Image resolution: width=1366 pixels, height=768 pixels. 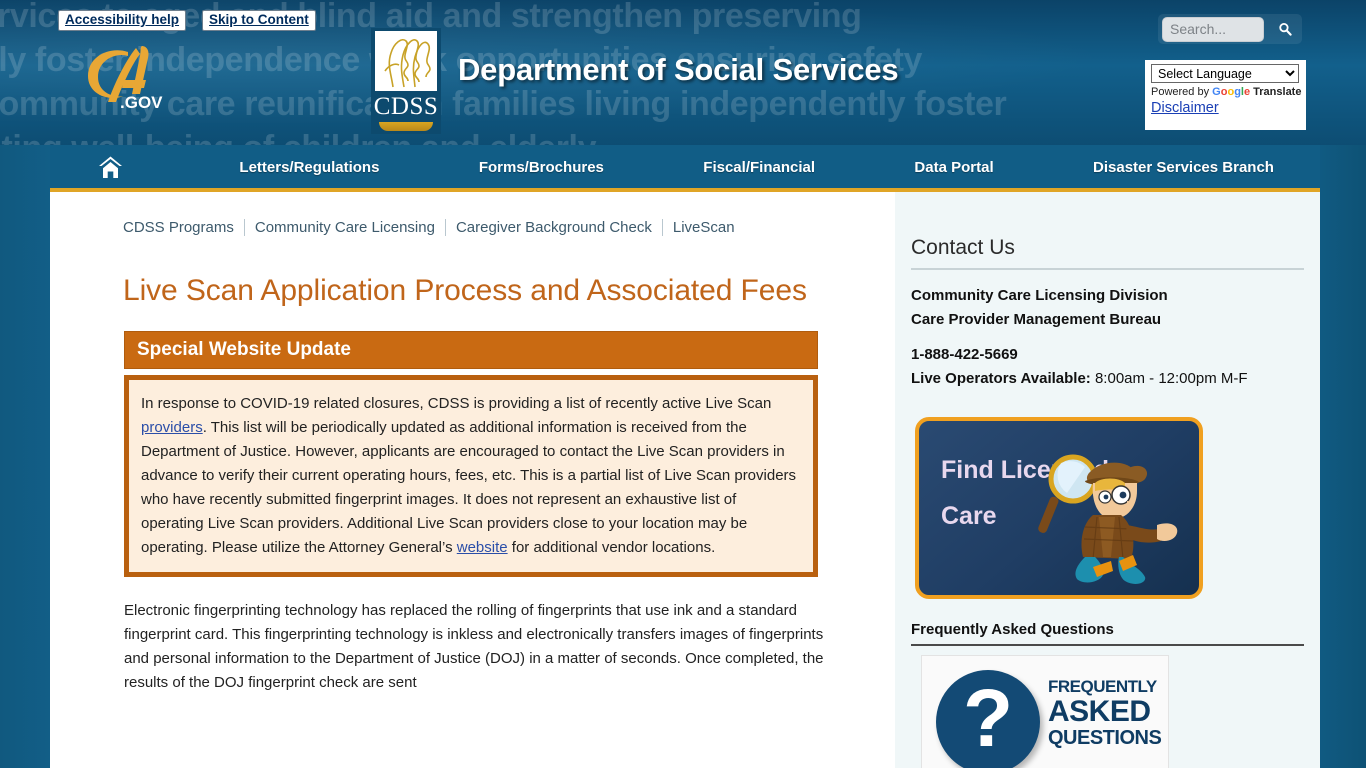 What do you see at coordinates (1001, 378) in the screenshot?
I see `contact-hours-label: Live Operators Available:` at bounding box center [1001, 378].